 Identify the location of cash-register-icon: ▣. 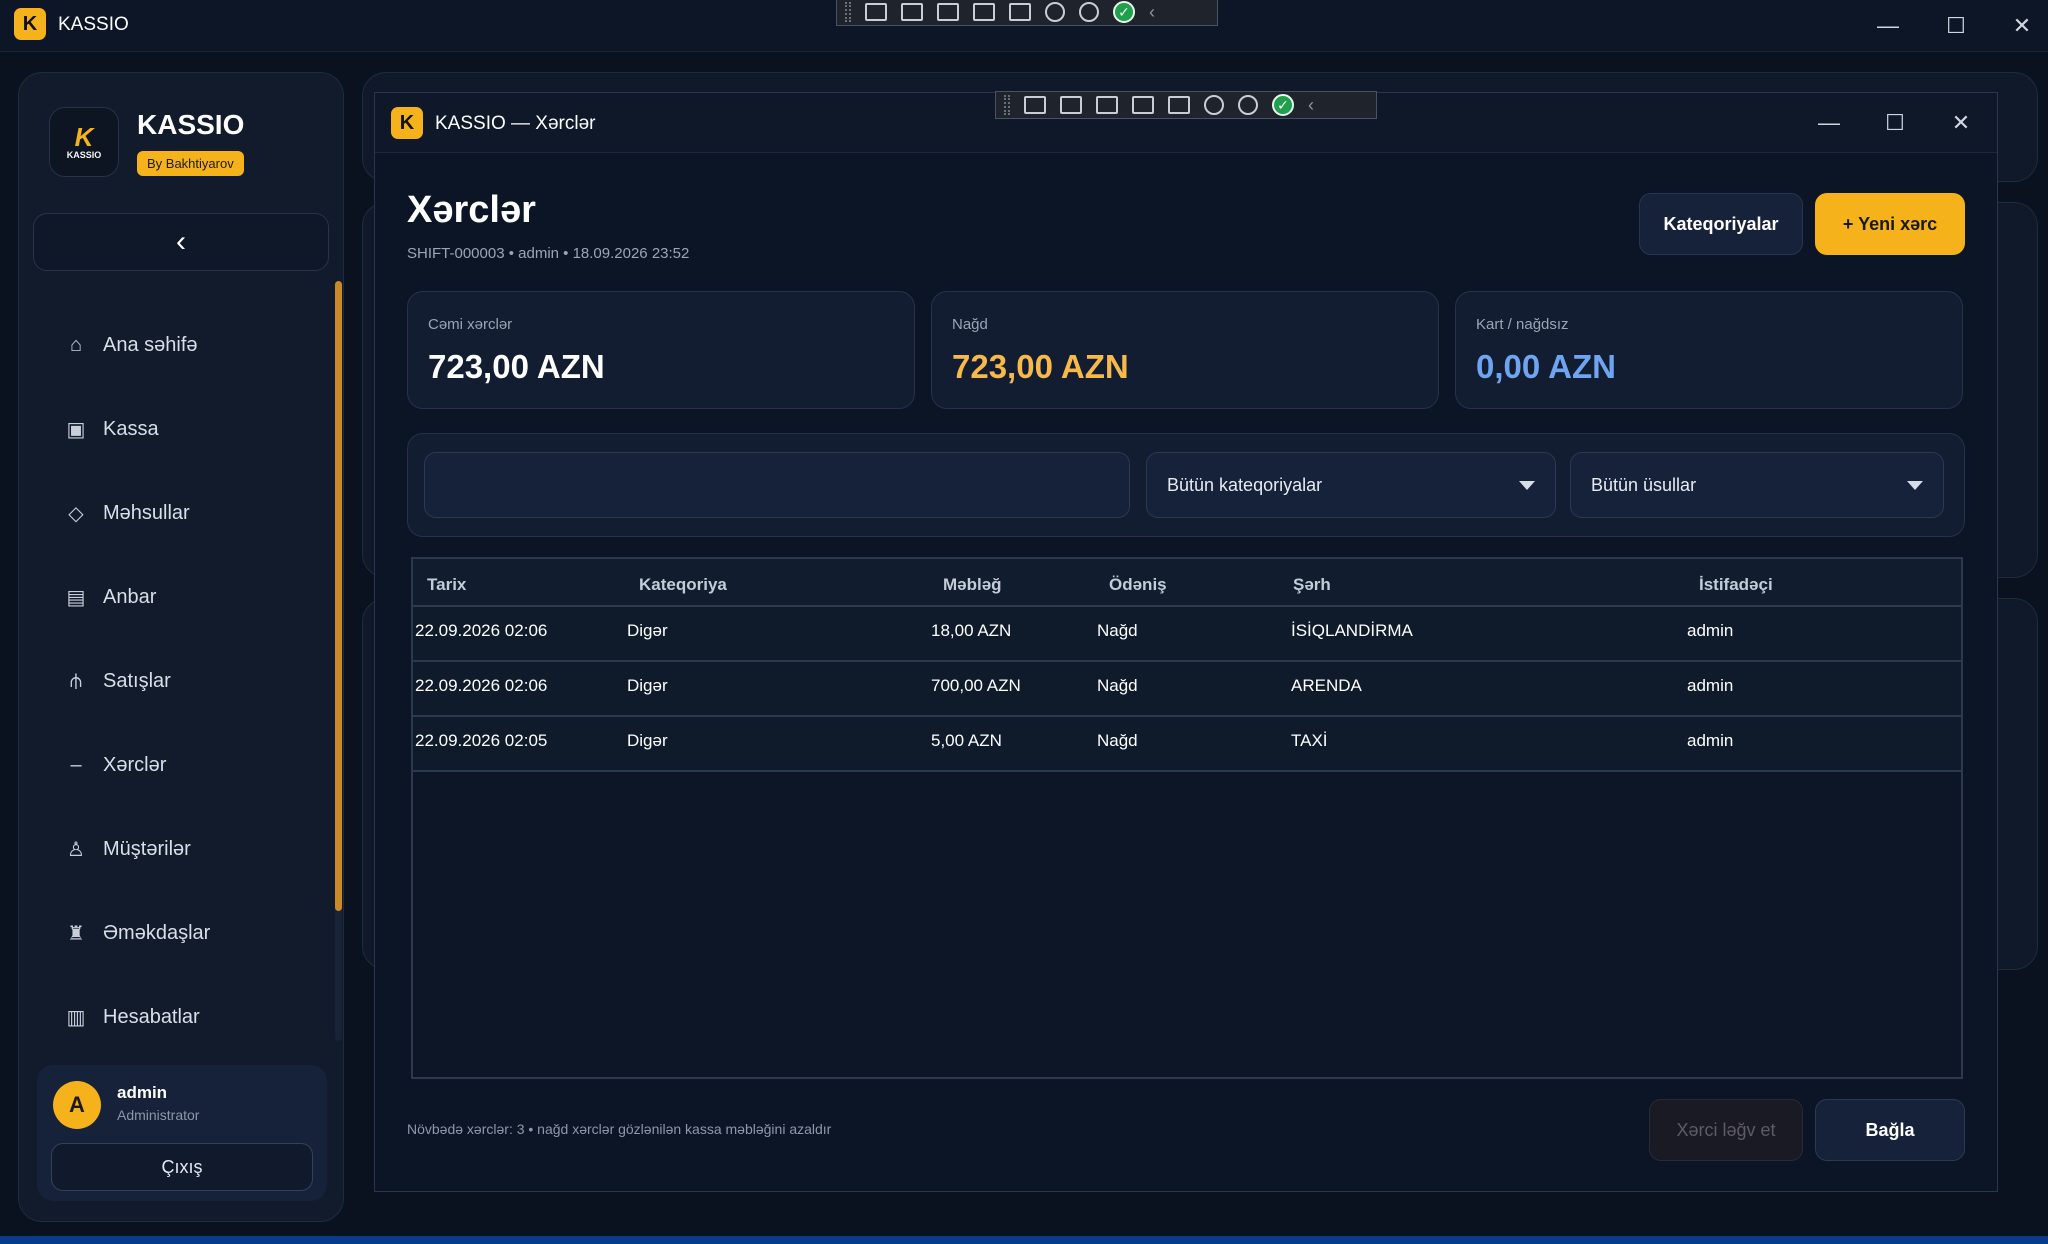
(76, 429).